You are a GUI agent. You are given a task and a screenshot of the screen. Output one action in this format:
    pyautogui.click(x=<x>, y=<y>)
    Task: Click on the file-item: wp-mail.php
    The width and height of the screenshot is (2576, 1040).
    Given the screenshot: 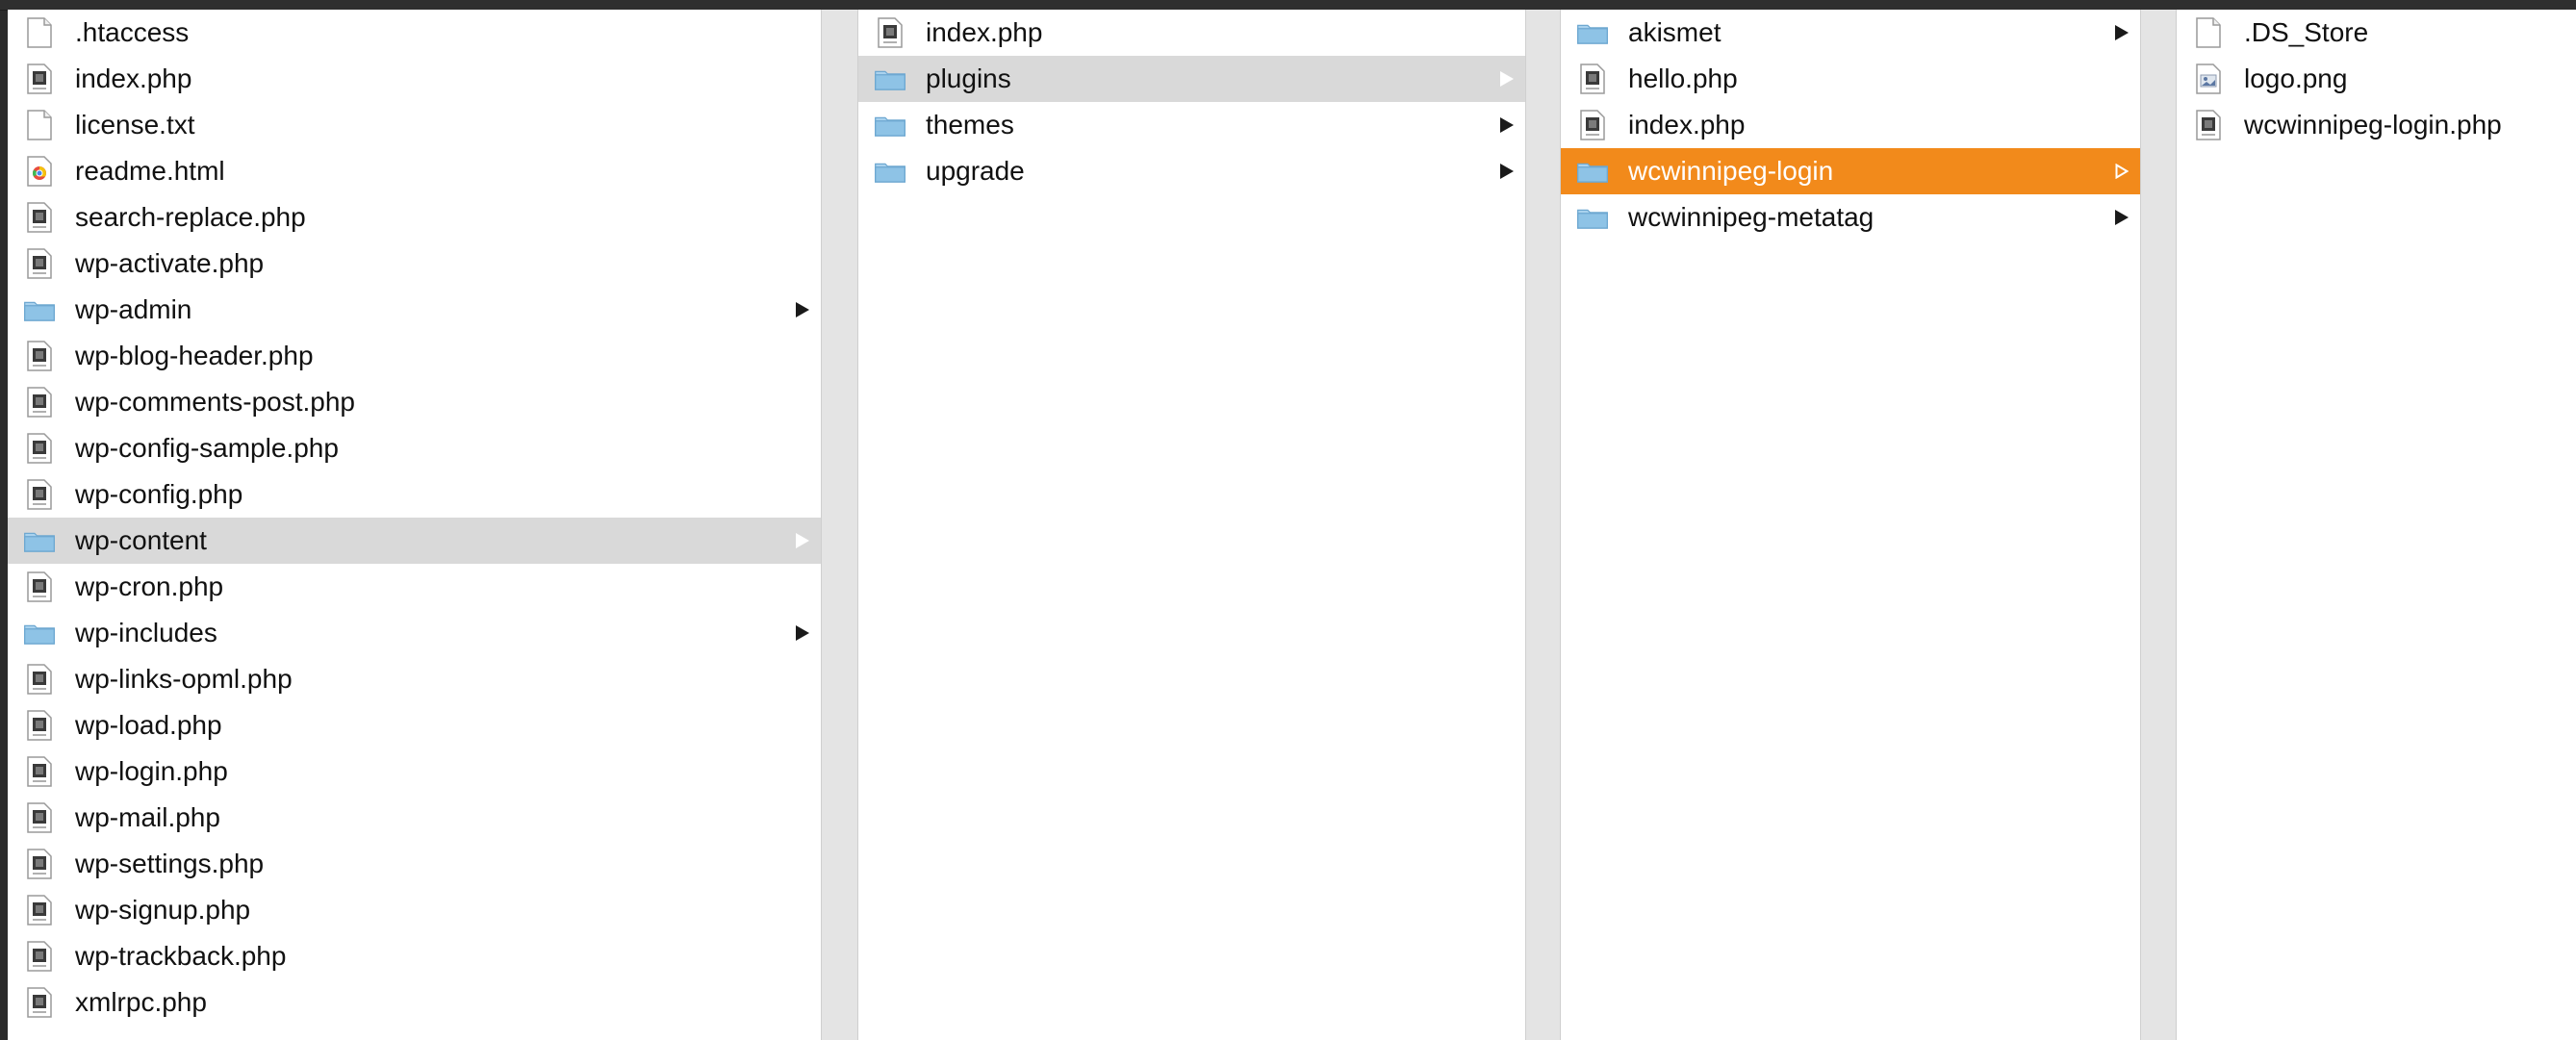 What is the action you would take?
    pyautogui.click(x=414, y=818)
    